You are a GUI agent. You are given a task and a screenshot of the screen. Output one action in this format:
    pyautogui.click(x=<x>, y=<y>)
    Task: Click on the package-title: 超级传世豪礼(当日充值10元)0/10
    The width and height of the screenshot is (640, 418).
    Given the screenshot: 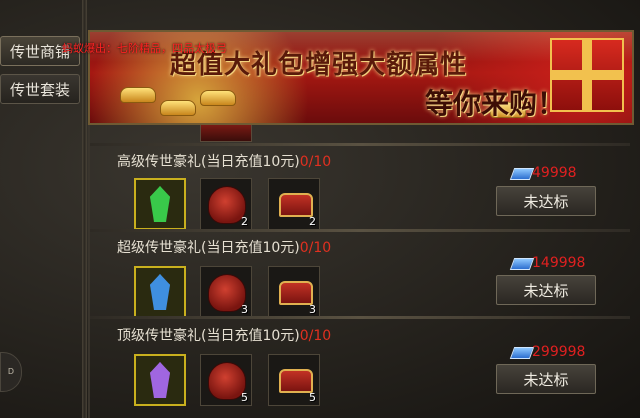 What is the action you would take?
    pyautogui.click(x=224, y=247)
    